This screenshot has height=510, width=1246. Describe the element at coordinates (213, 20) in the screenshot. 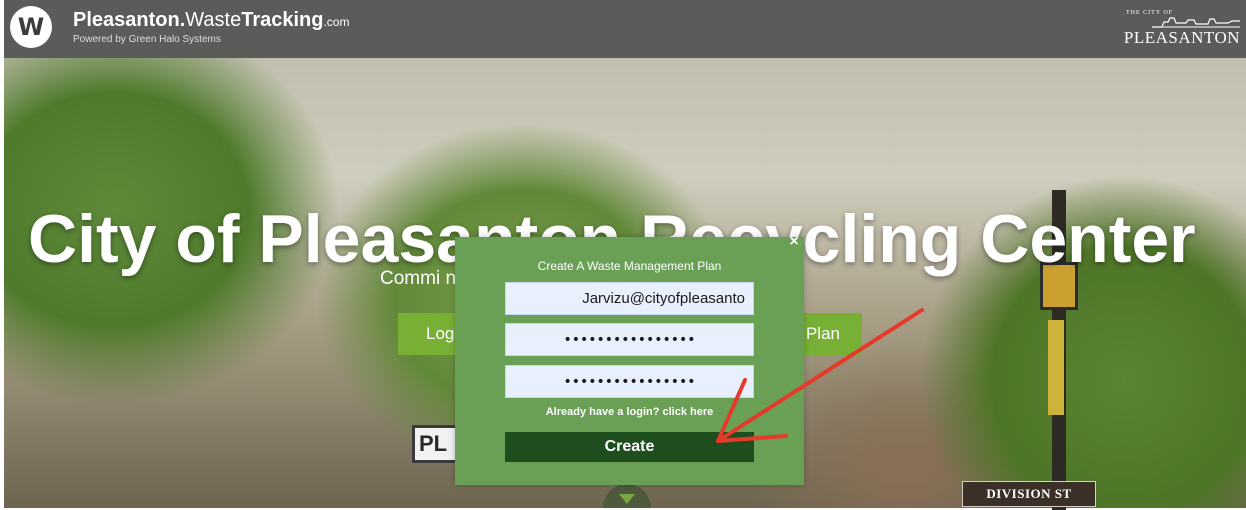

I see `brand-part-2: Waste` at that location.